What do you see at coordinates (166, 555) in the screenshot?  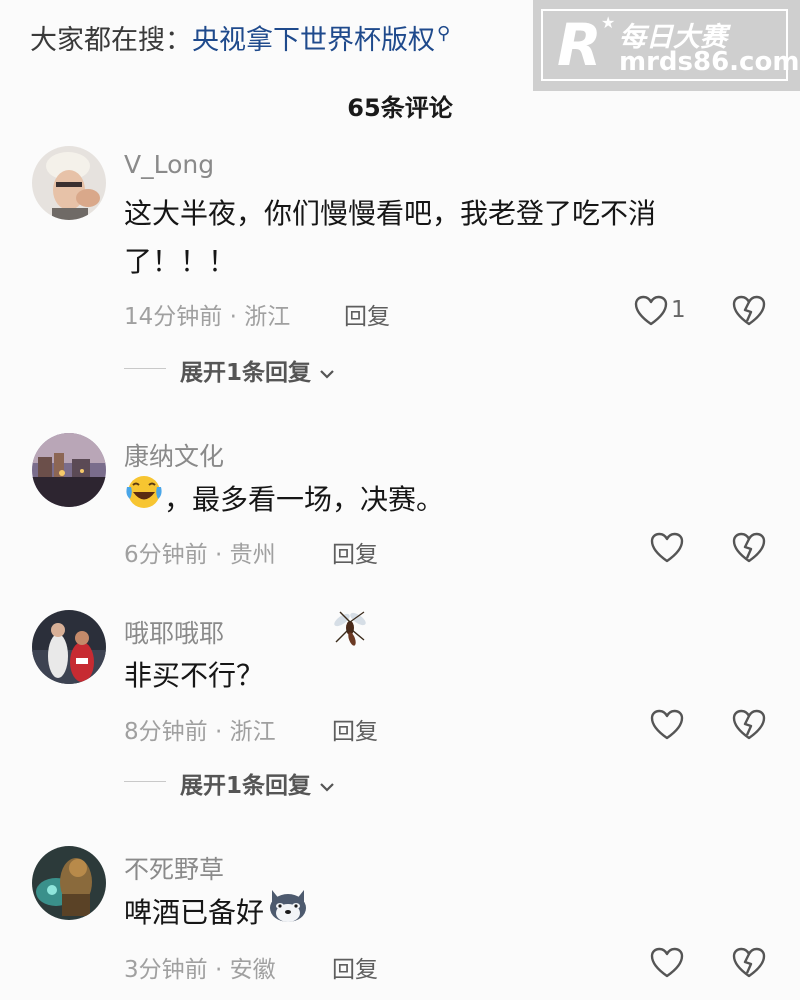 I see `comment-time: 6分钟前` at bounding box center [166, 555].